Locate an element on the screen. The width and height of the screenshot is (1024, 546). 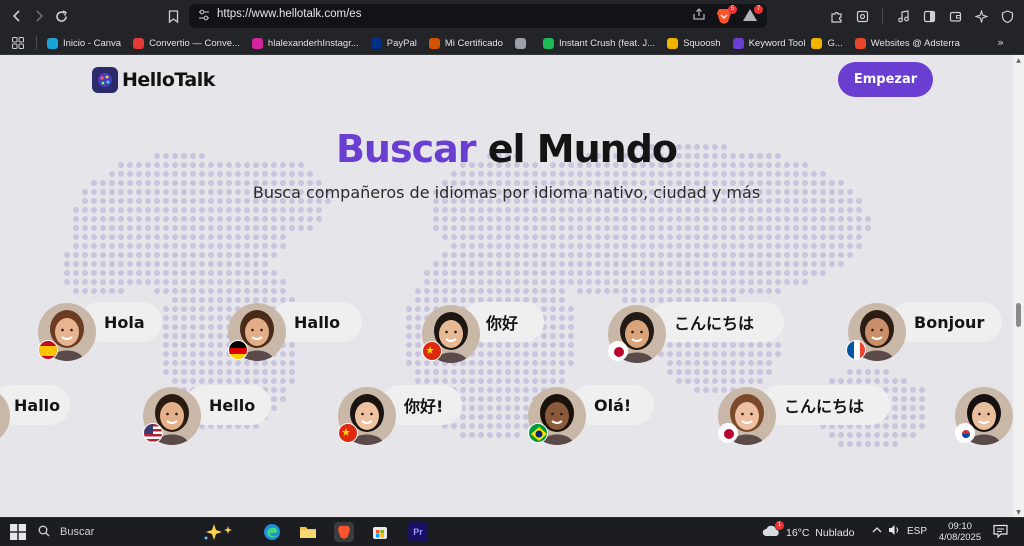
file-explorer-app is located at coordinates (308, 532).